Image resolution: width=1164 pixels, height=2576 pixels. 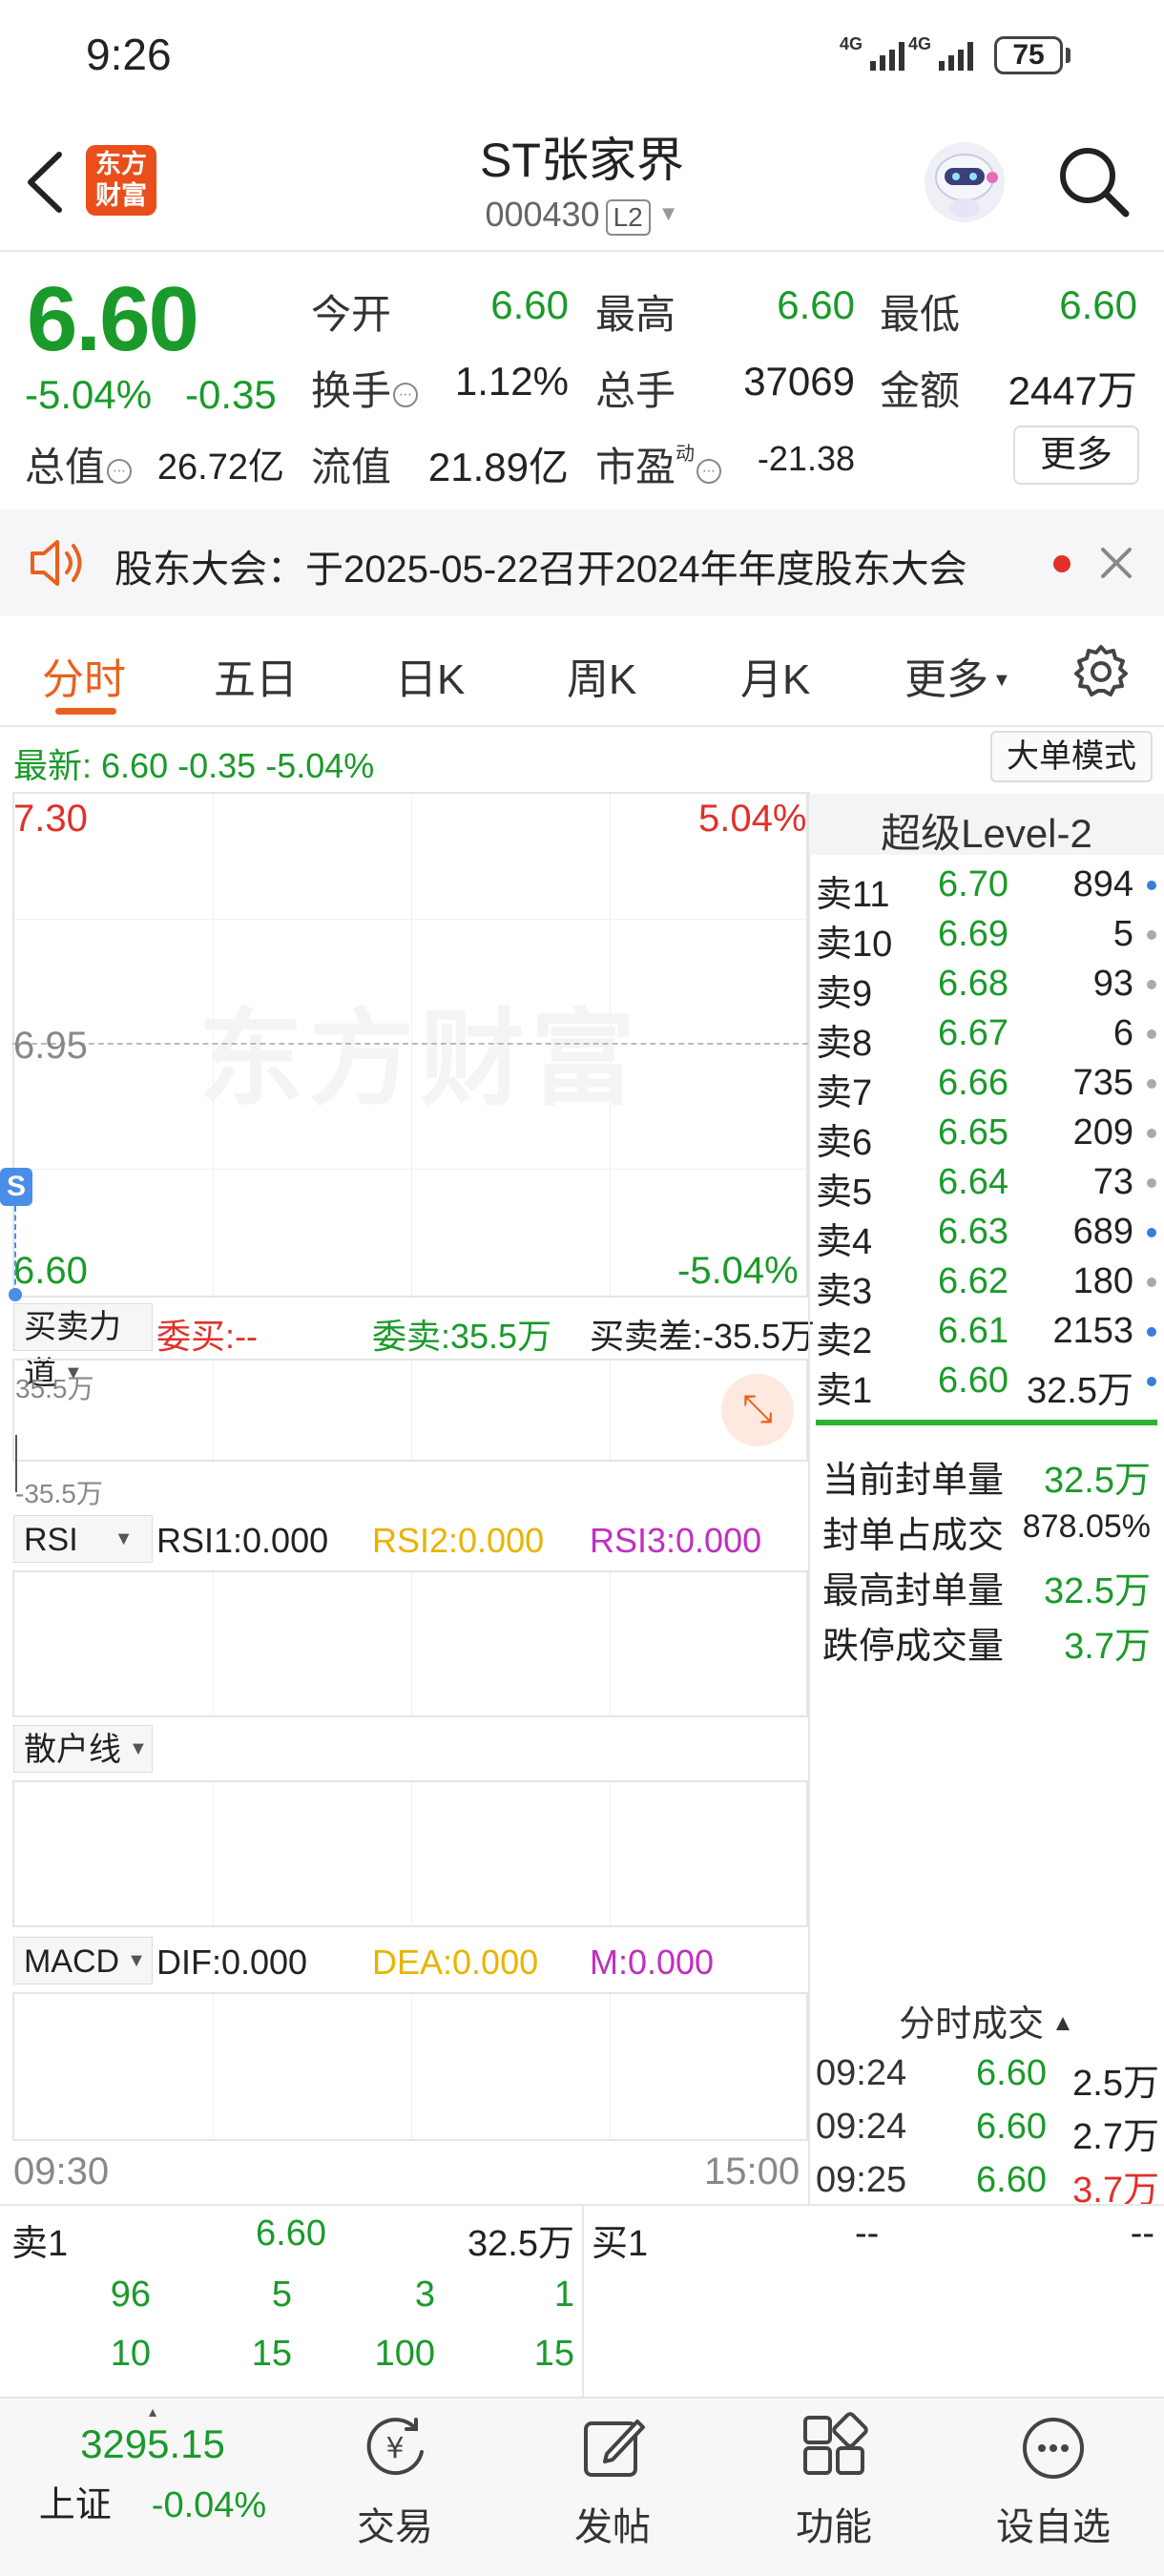 I want to click on ask-level-label: 卖7, so click(x=844, y=1093).